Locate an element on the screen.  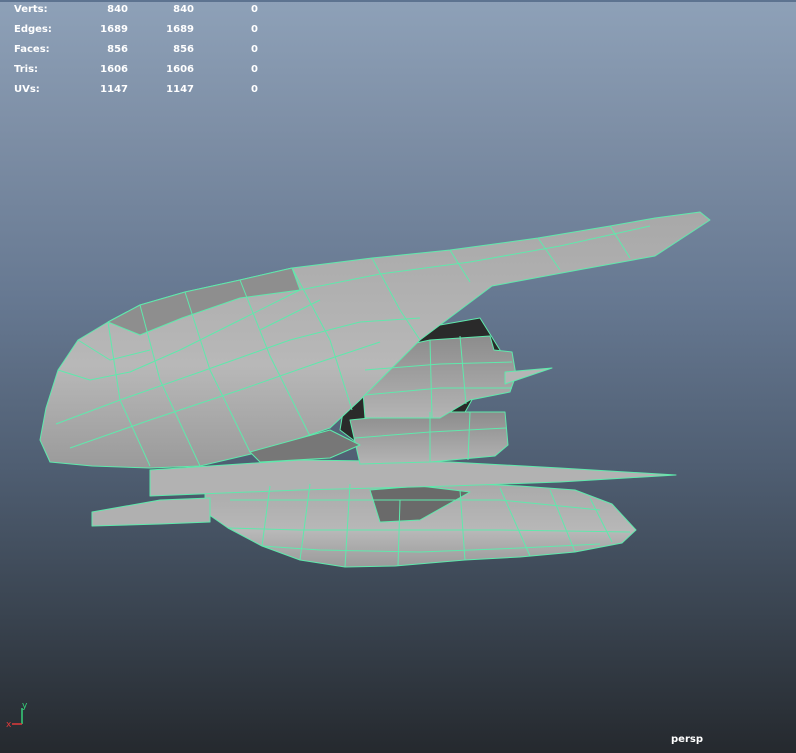
mesh-tail-fin is located at coordinates (151, 512).